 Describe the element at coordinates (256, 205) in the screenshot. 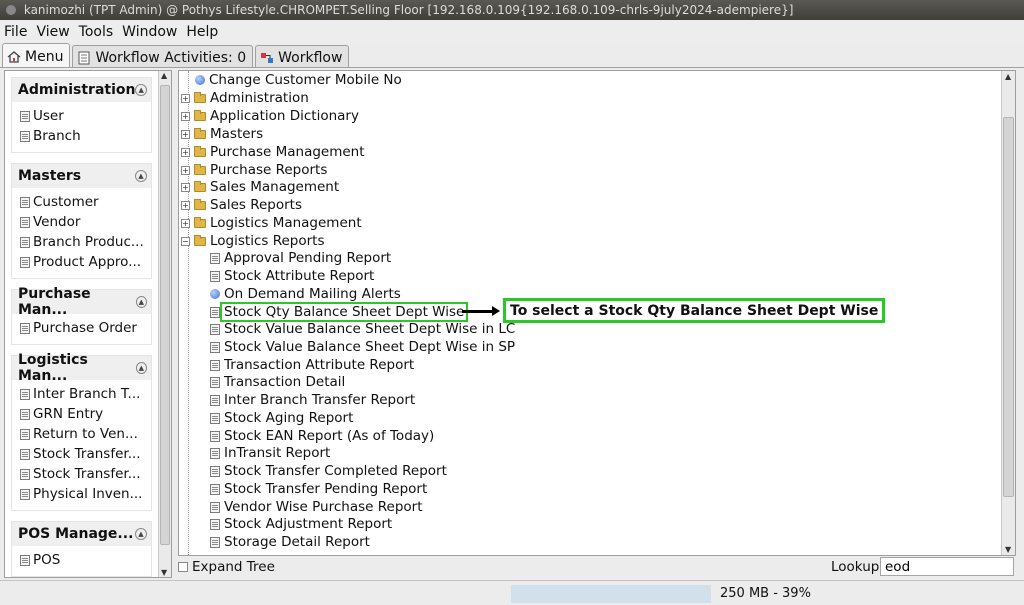

I see `tree-folder-label: Sales Reports` at that location.